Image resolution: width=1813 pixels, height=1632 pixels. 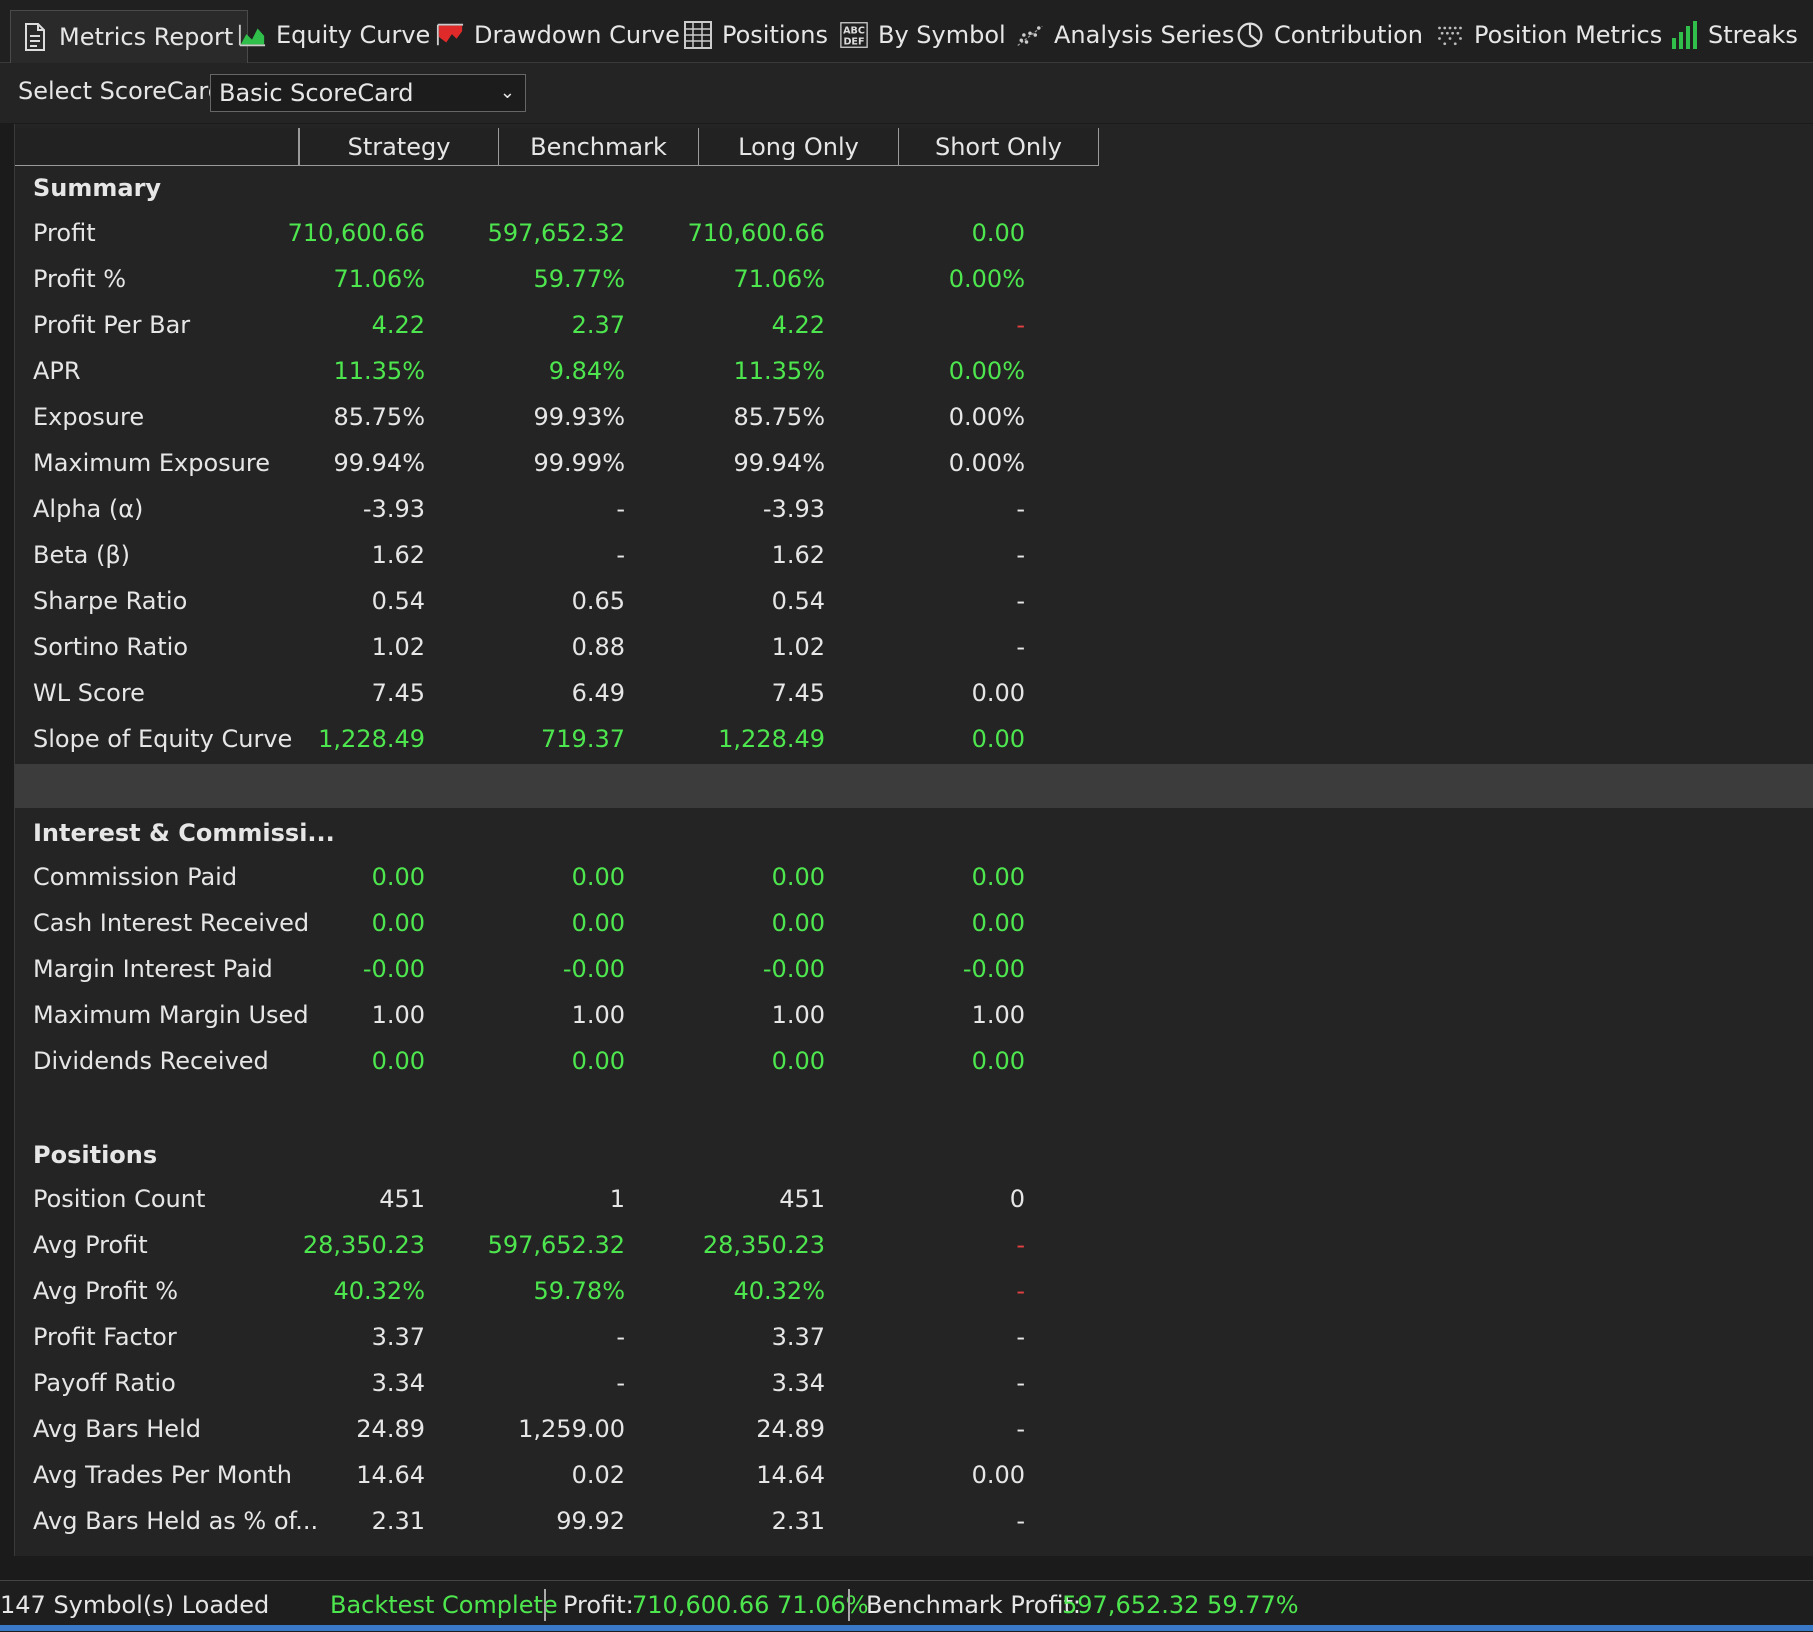 What do you see at coordinates (756, 233) in the screenshot?
I see `metric-value-long-only: 710,600.66` at bounding box center [756, 233].